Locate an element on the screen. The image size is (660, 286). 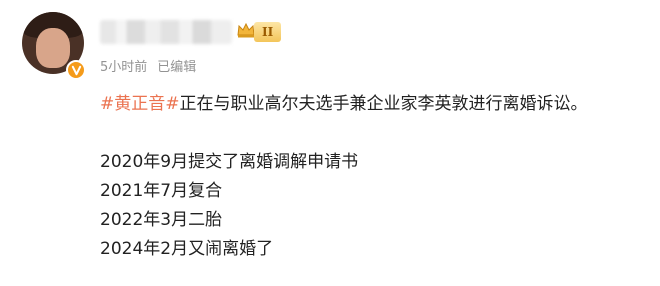
member-level-label: II is located at coordinates (268, 32).